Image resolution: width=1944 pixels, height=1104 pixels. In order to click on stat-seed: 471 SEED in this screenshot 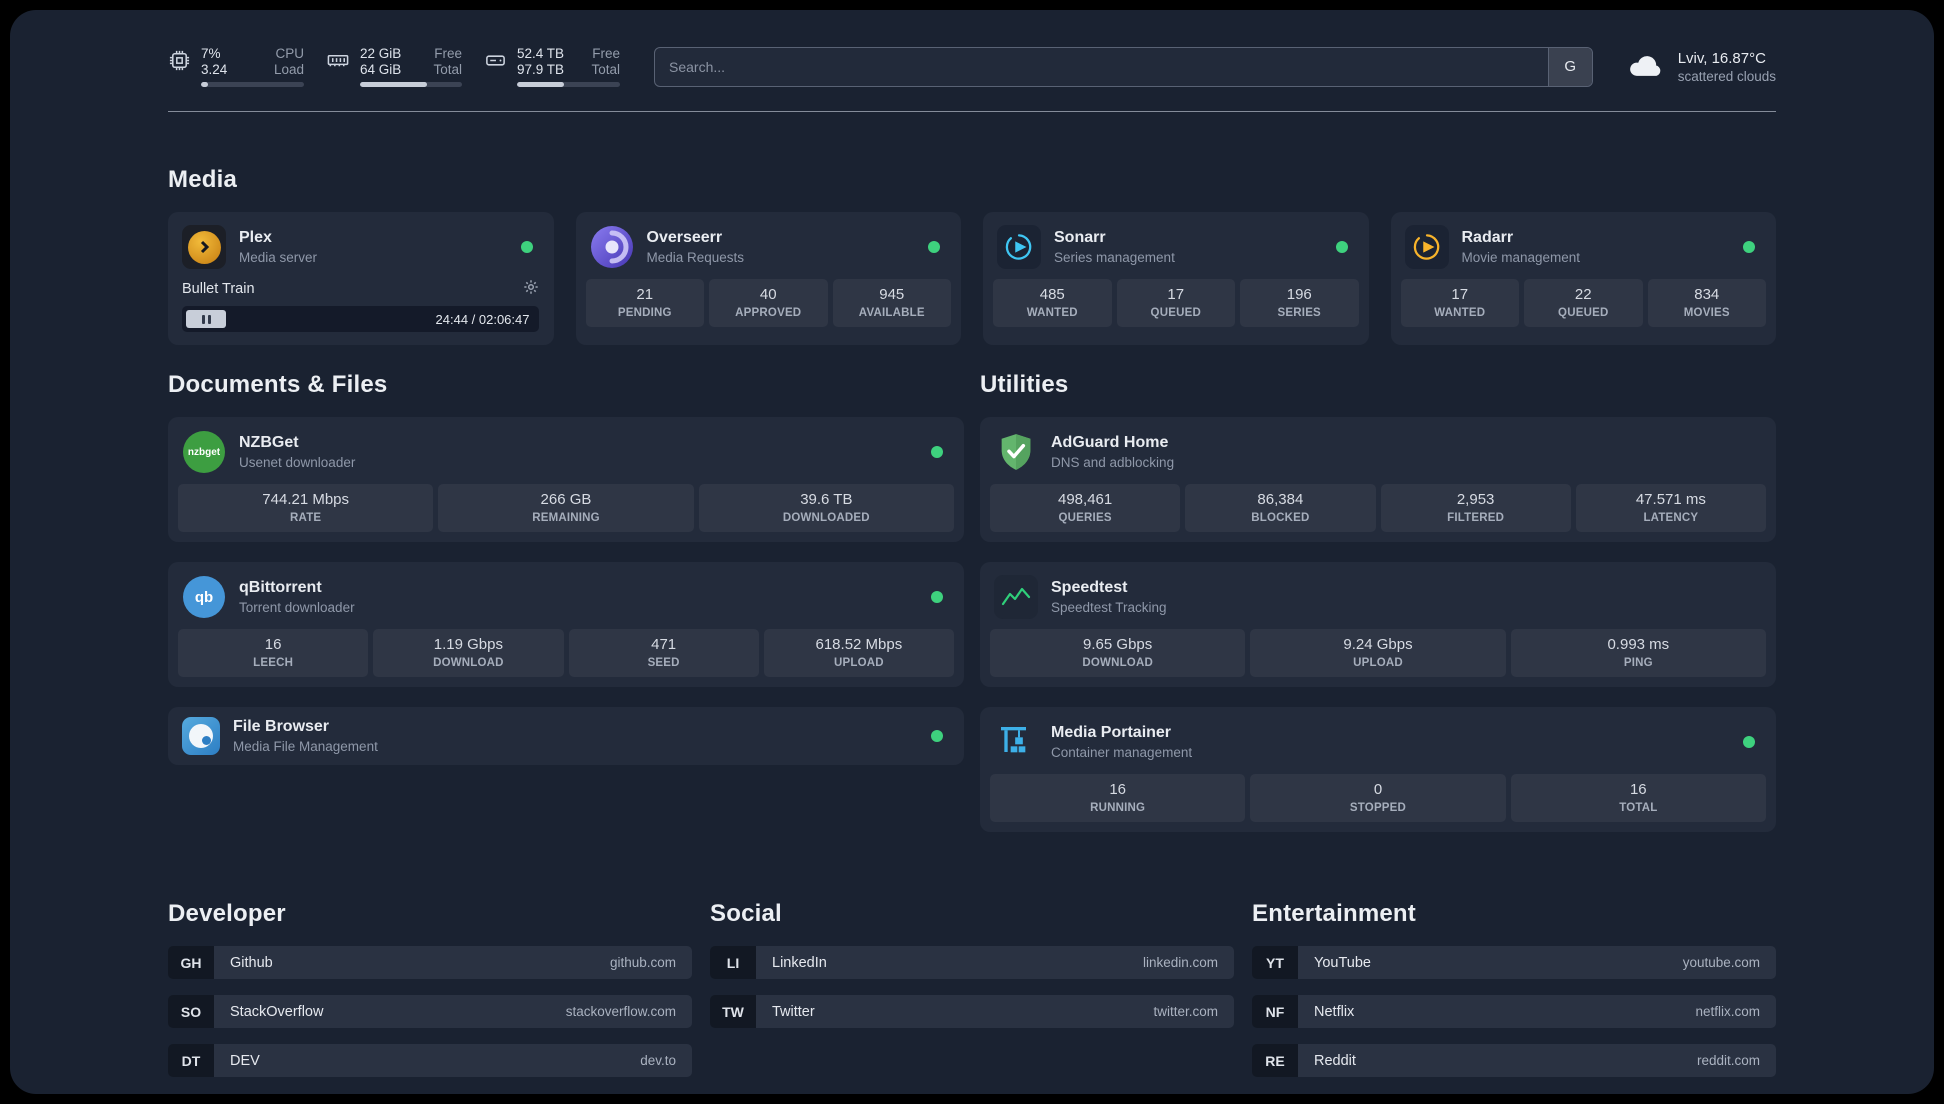, I will do `click(663, 653)`.